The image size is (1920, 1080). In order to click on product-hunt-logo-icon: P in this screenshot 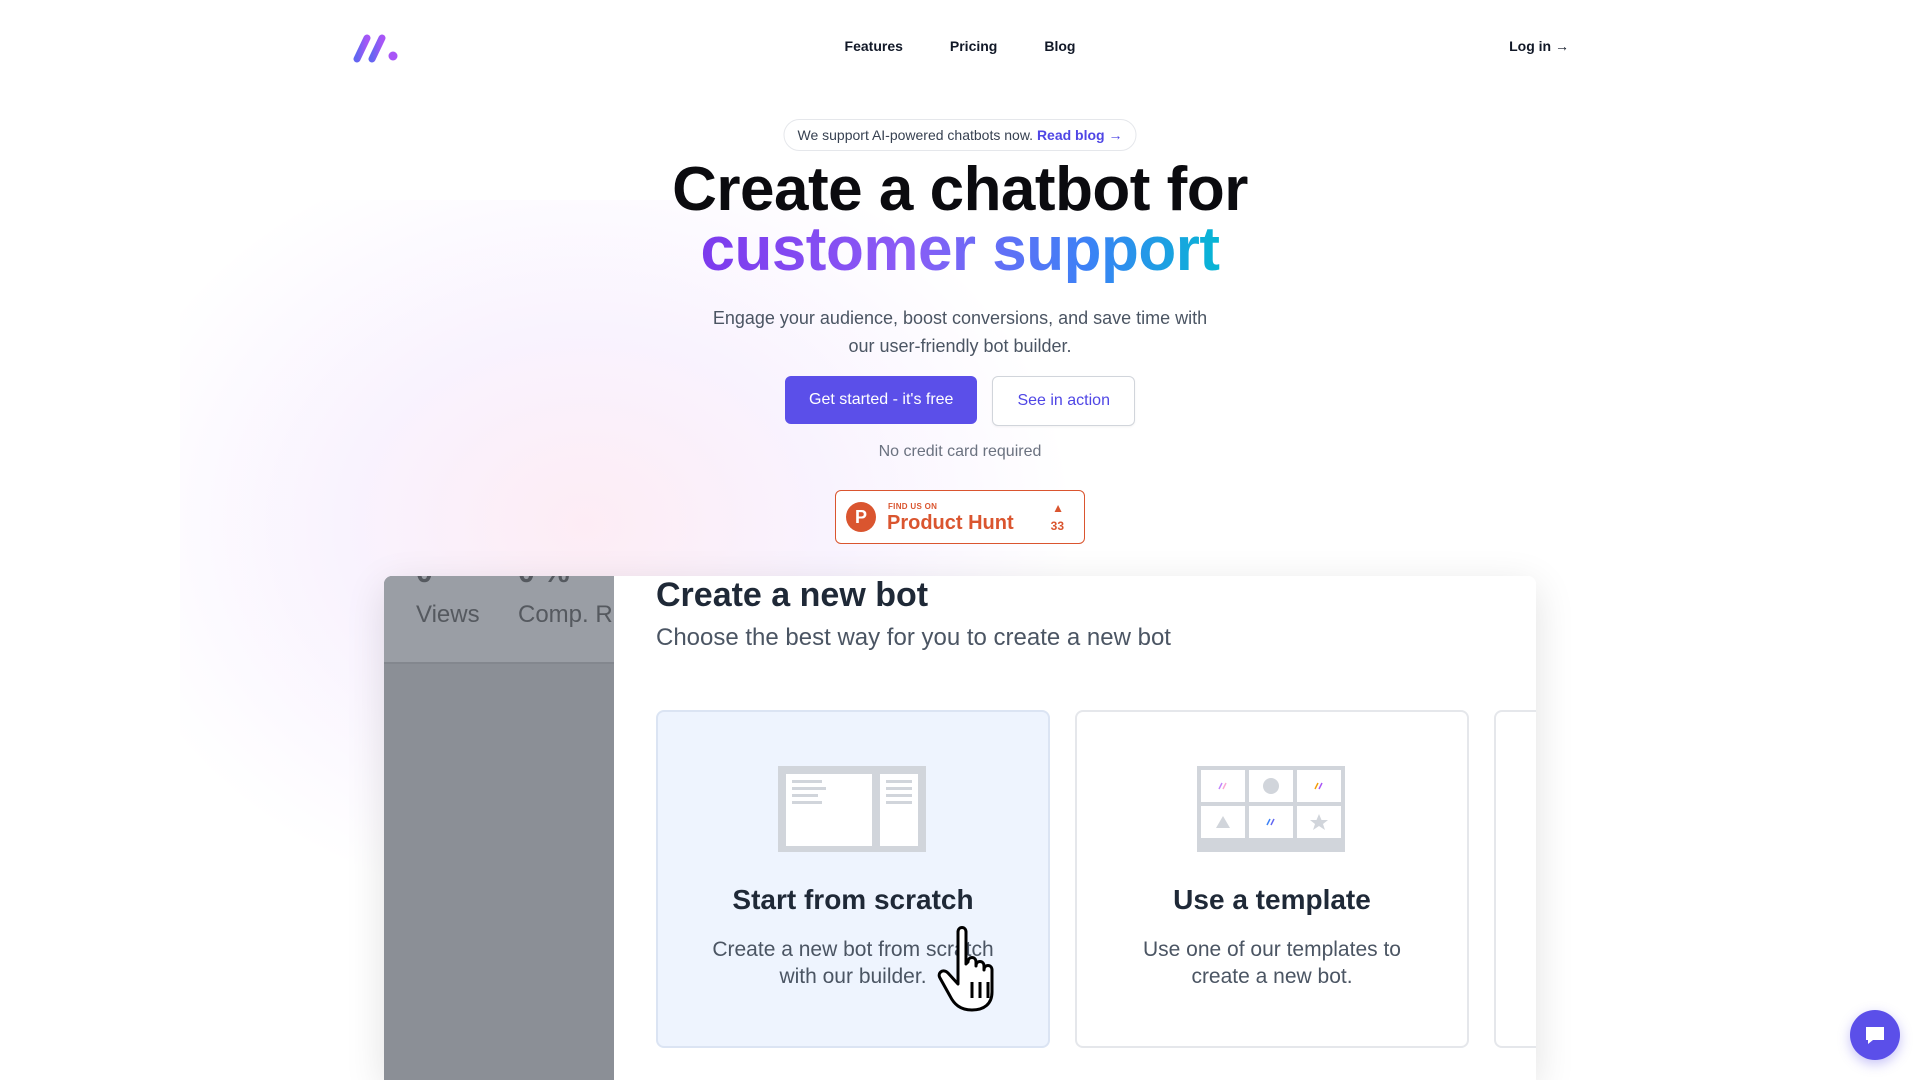, I will do `click(861, 517)`.